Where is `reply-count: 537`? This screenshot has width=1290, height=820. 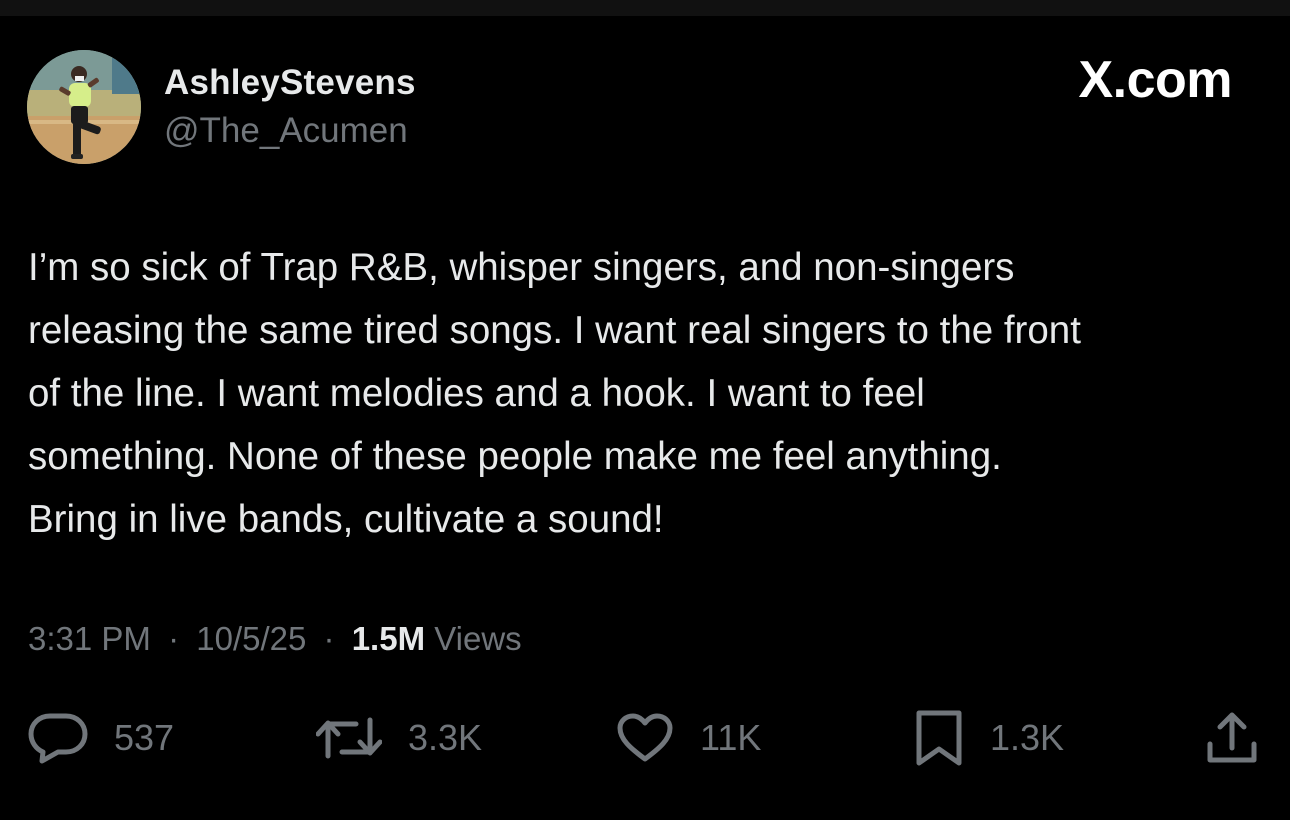
reply-count: 537 is located at coordinates (144, 737).